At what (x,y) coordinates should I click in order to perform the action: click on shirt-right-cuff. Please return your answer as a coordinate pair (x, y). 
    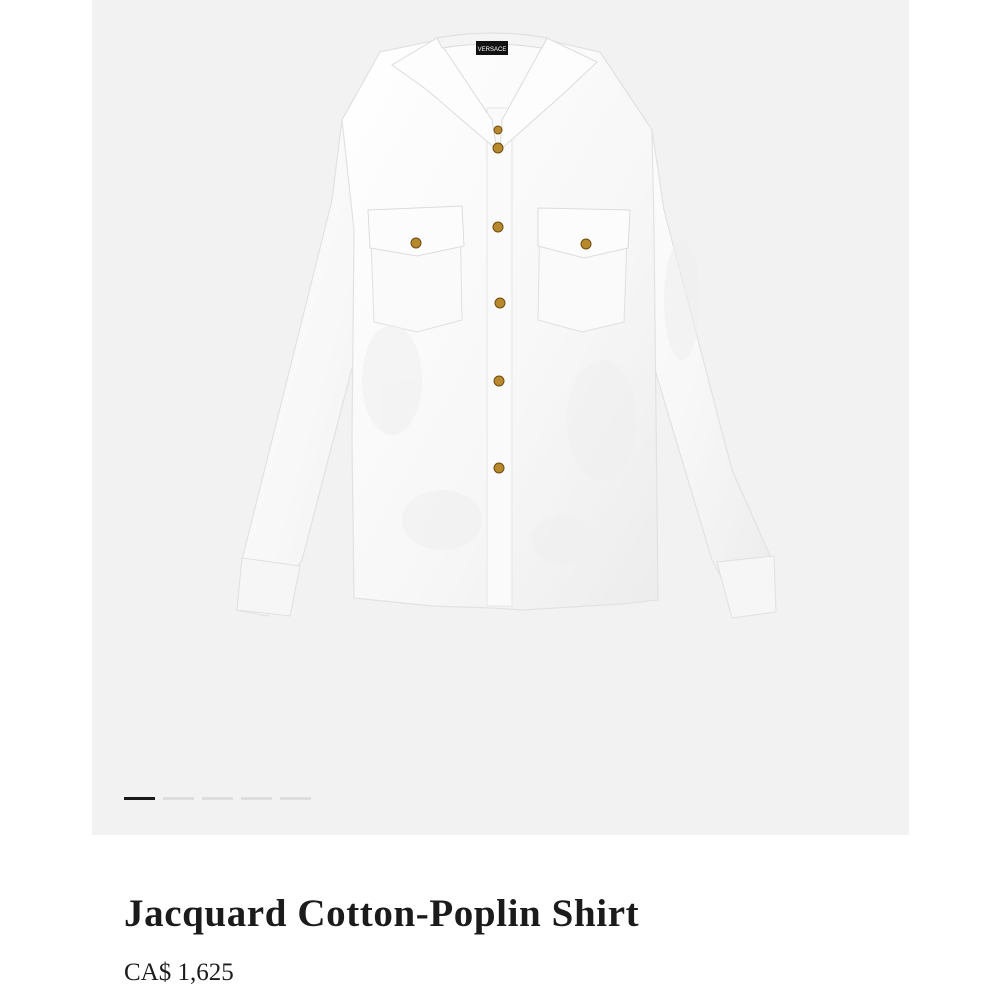
    Looking at the image, I should click on (746, 587).